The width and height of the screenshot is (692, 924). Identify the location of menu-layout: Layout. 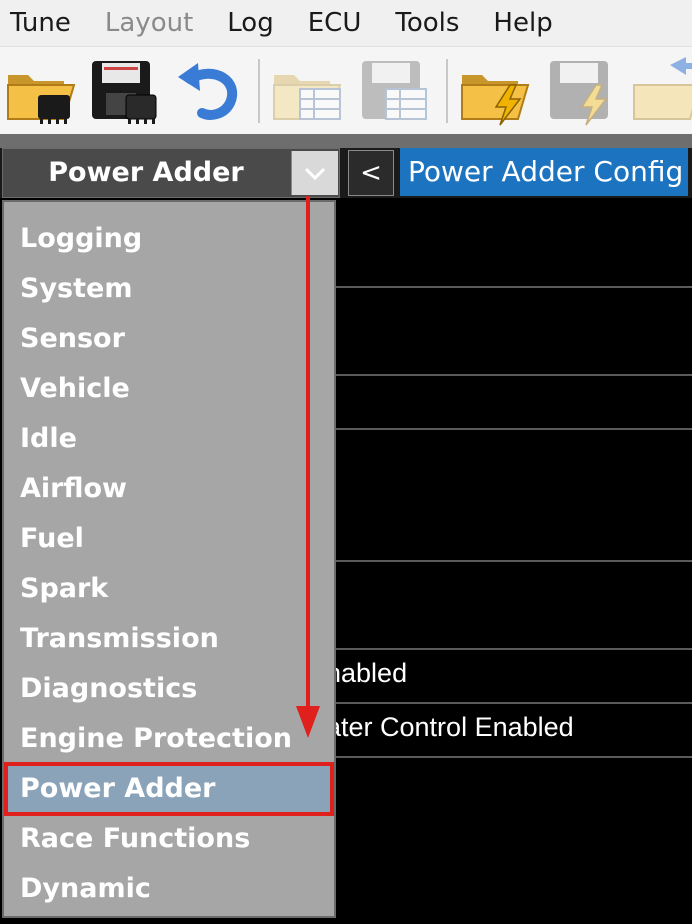
(149, 23).